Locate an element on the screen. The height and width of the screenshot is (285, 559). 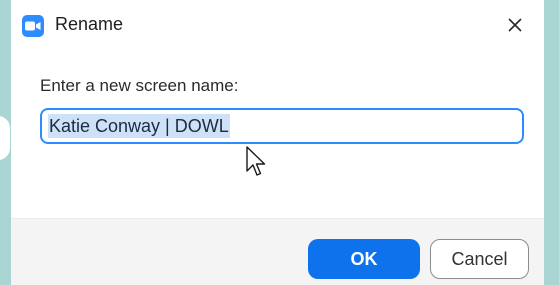
close-icon is located at coordinates (515, 25).